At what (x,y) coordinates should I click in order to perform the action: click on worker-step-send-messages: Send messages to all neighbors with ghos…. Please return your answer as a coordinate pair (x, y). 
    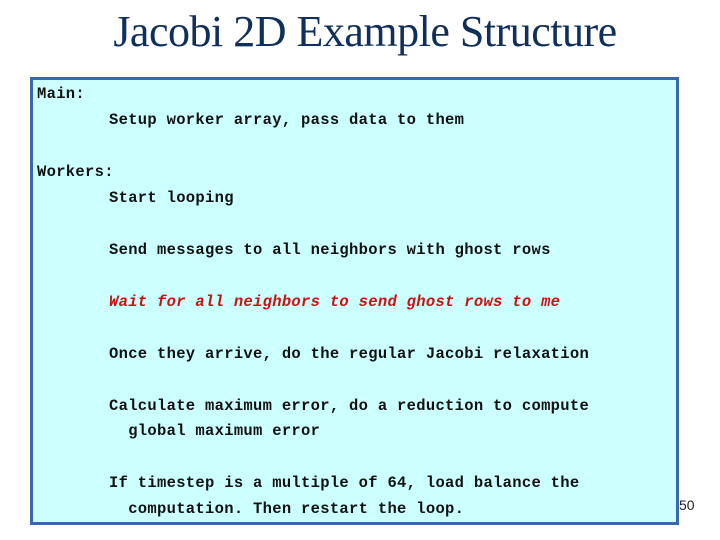
    Looking at the image, I should click on (330, 250).